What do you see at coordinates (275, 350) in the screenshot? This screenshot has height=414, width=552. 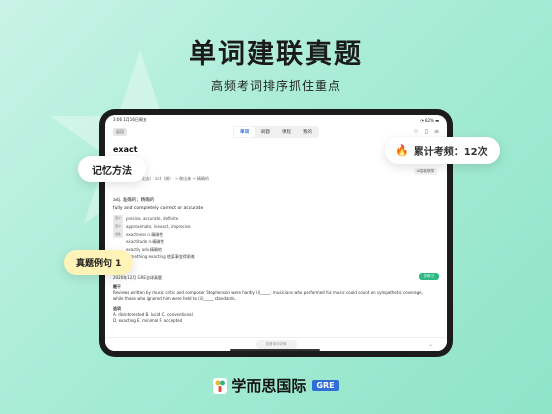 I see `home-indicator` at bounding box center [275, 350].